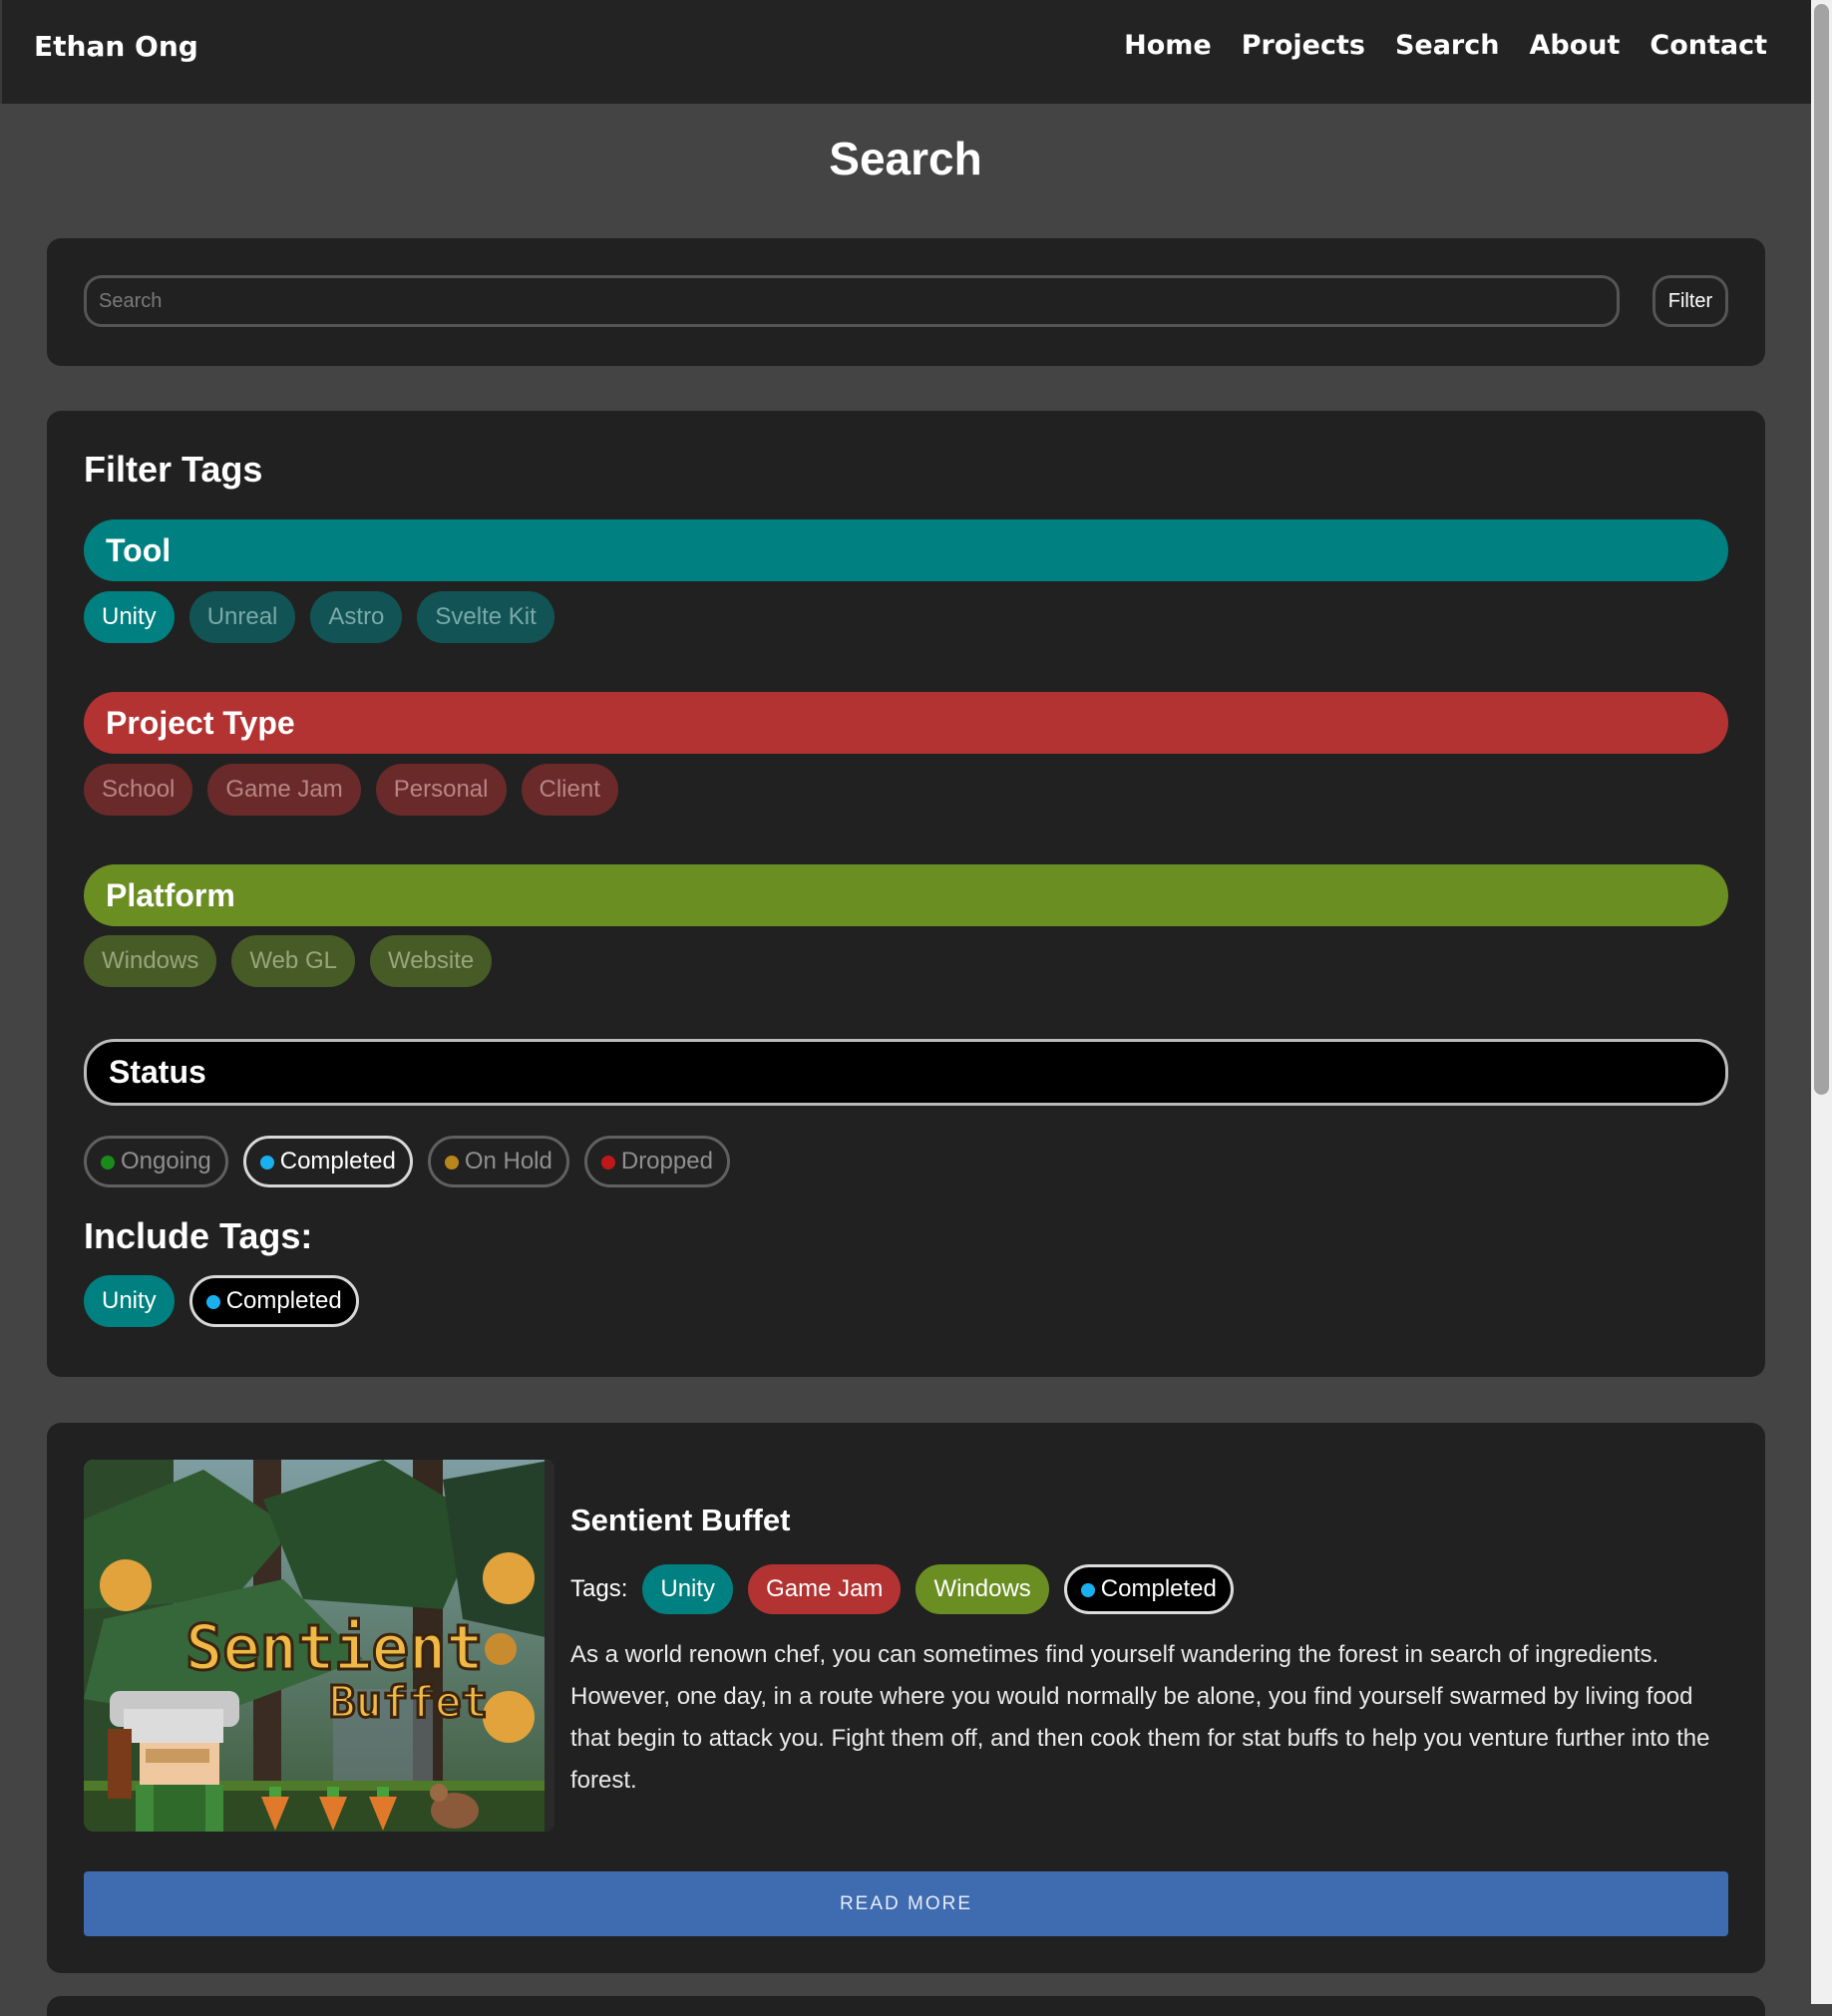  Describe the element at coordinates (284, 790) in the screenshot. I see `tag-game-jam: Game Jam` at that location.